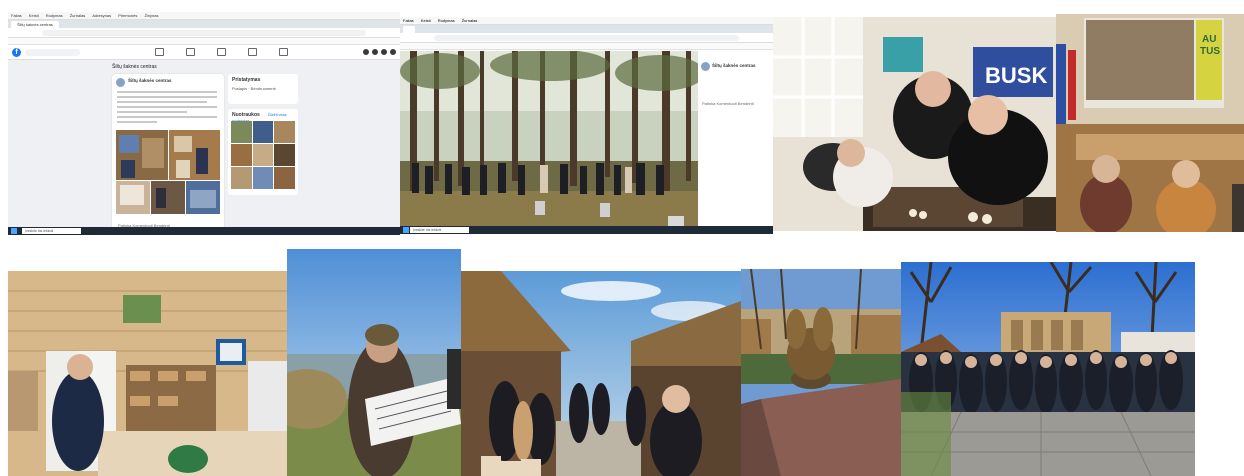  Describe the element at coordinates (54, 15) in the screenshot. I see `menu-item: Rodymas` at that location.